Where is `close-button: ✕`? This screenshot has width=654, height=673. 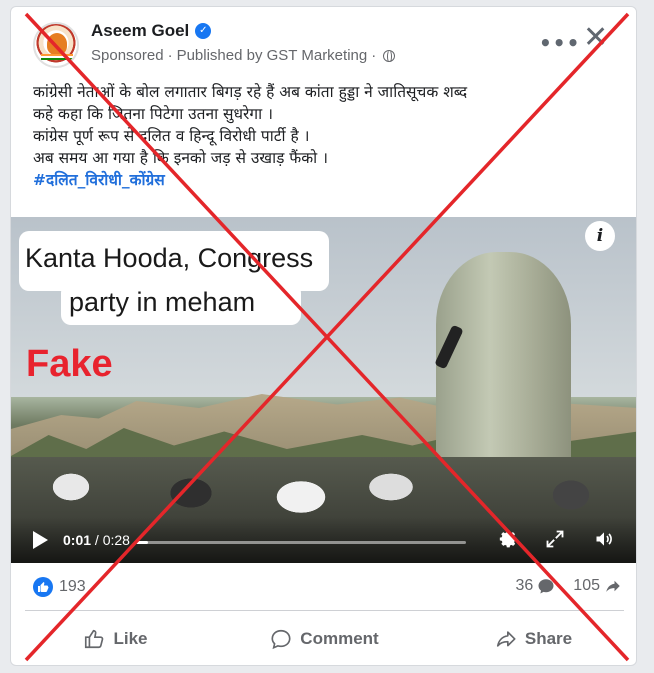 close-button: ✕ is located at coordinates (595, 38).